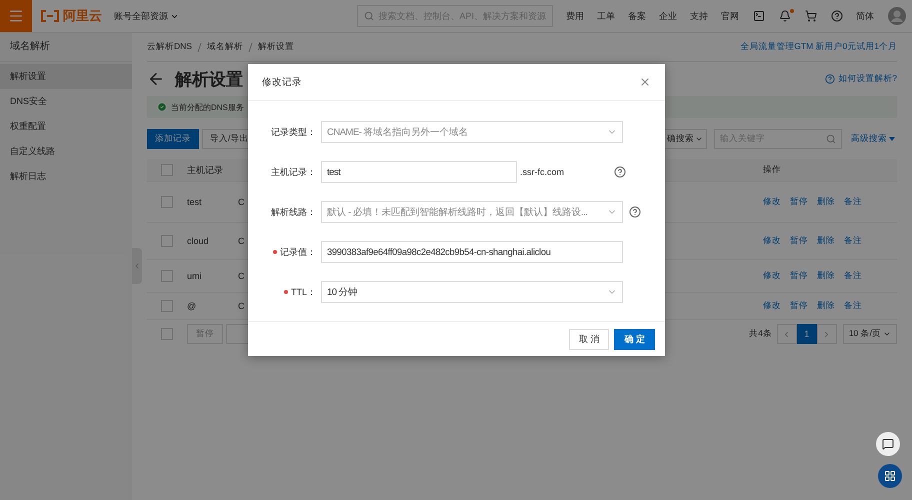 The width and height of the screenshot is (912, 500). I want to click on dialog-title: 修改记录, so click(282, 82).